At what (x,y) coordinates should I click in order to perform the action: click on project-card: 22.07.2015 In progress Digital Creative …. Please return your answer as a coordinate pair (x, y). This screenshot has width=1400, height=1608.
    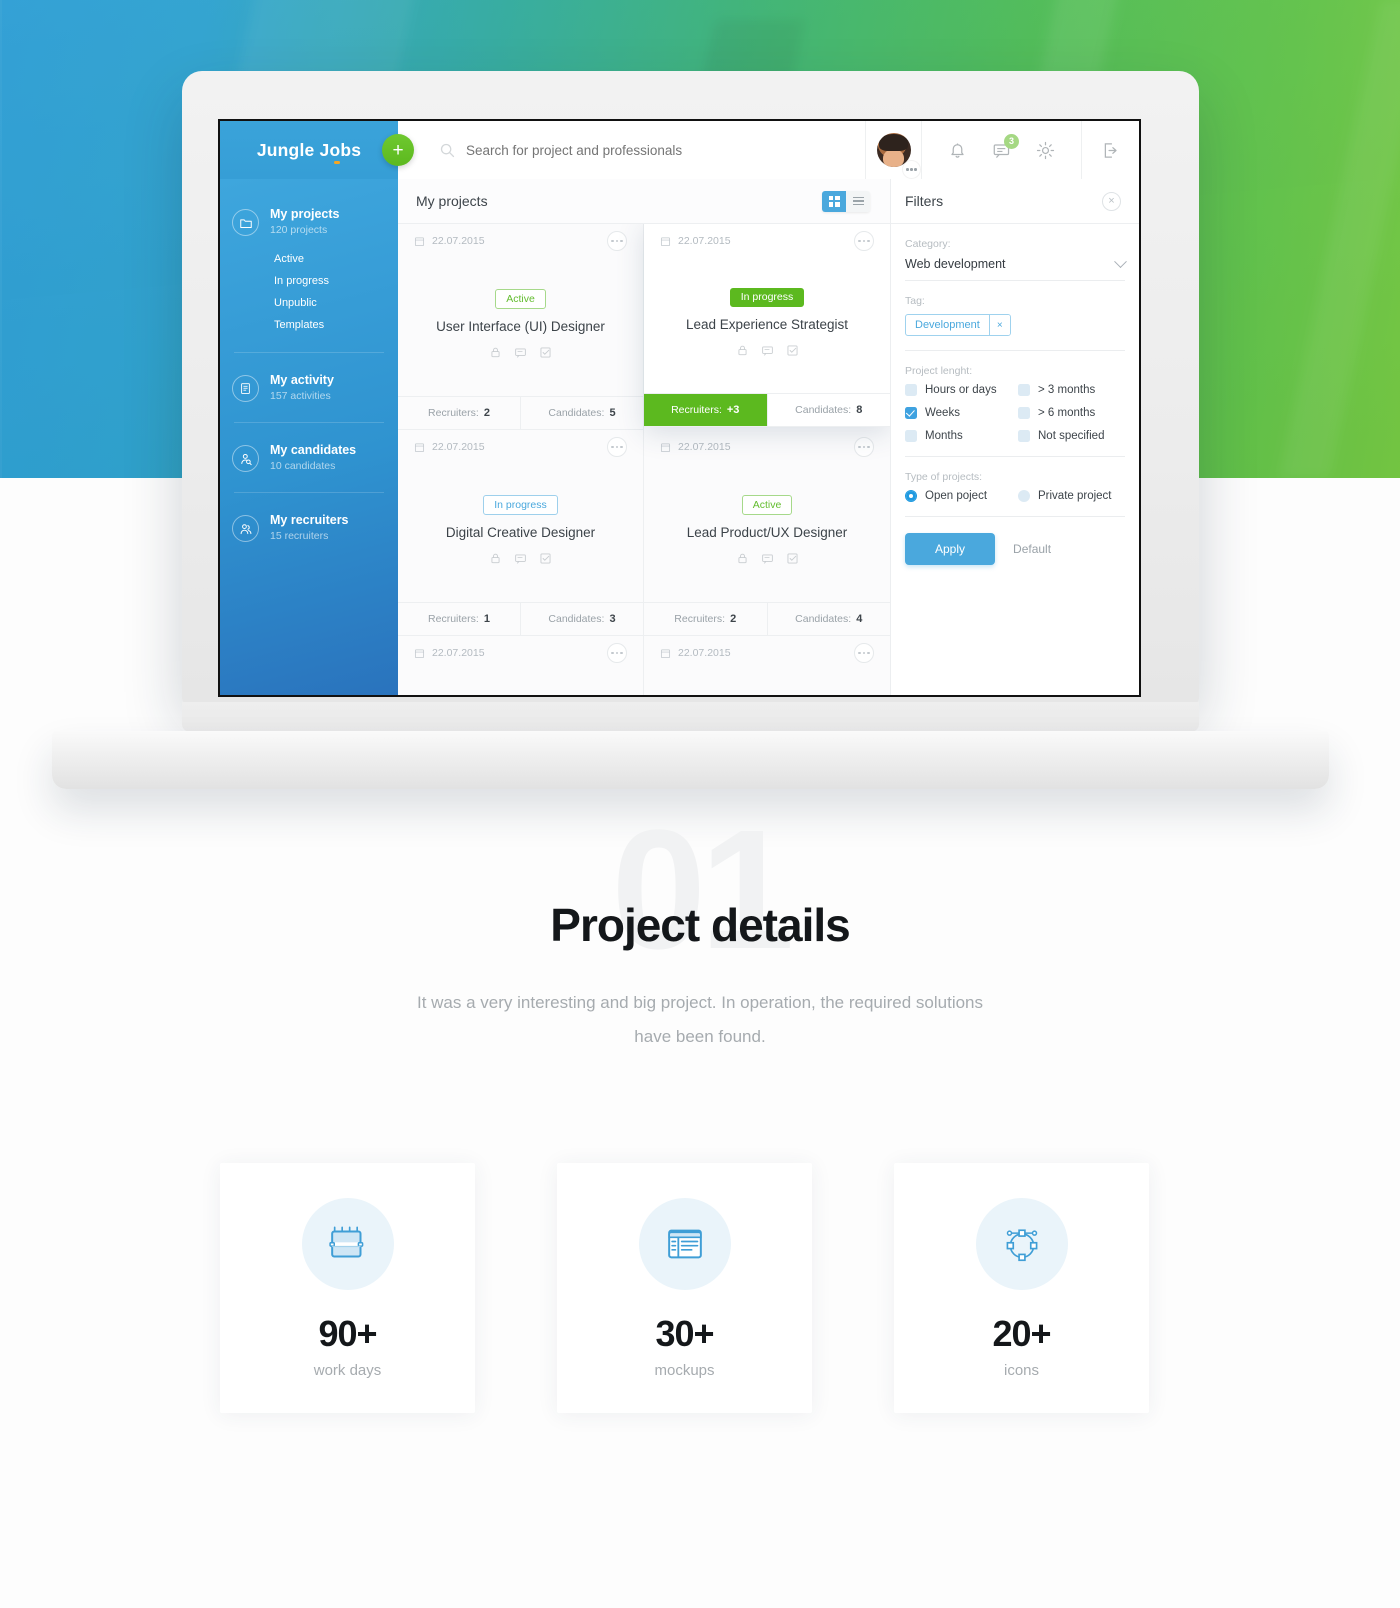
    Looking at the image, I should click on (521, 533).